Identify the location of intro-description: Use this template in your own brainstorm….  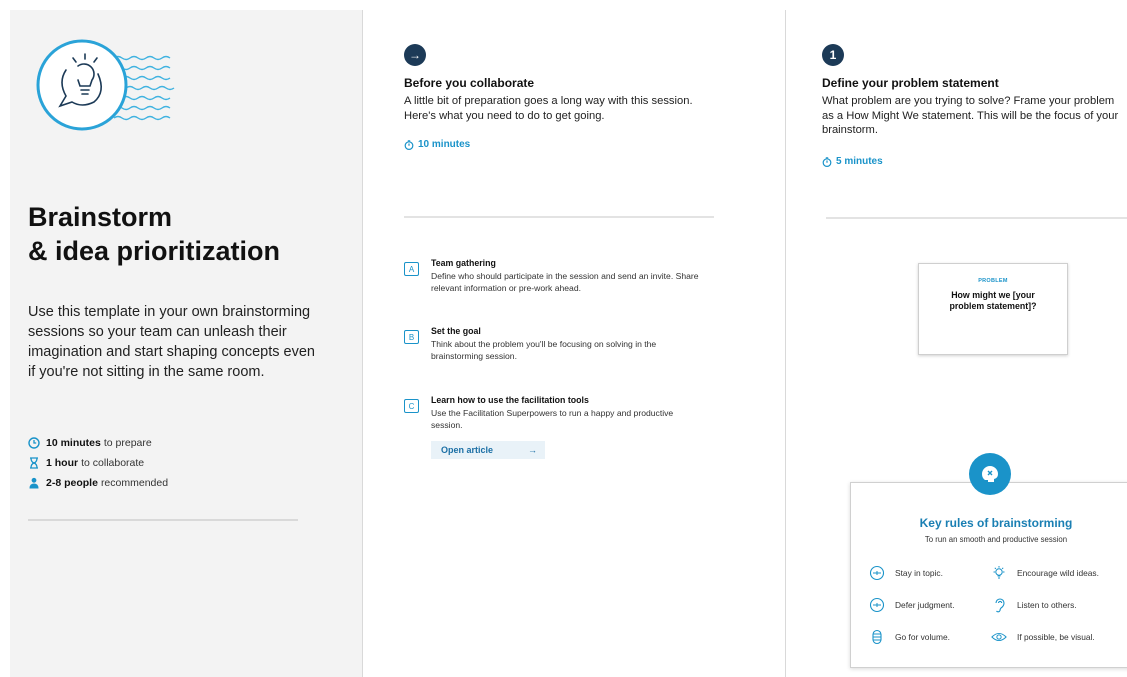
(171, 342).